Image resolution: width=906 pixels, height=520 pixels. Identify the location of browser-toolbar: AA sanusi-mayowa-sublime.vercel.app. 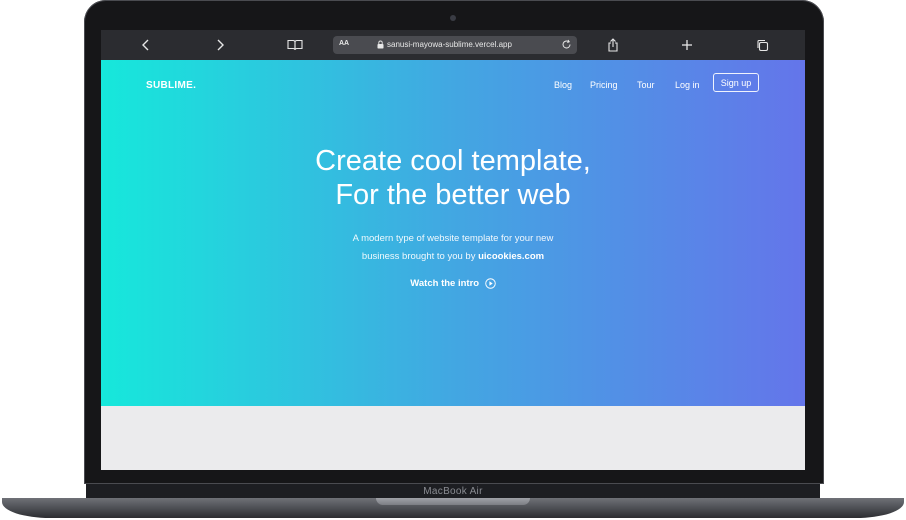
(453, 45).